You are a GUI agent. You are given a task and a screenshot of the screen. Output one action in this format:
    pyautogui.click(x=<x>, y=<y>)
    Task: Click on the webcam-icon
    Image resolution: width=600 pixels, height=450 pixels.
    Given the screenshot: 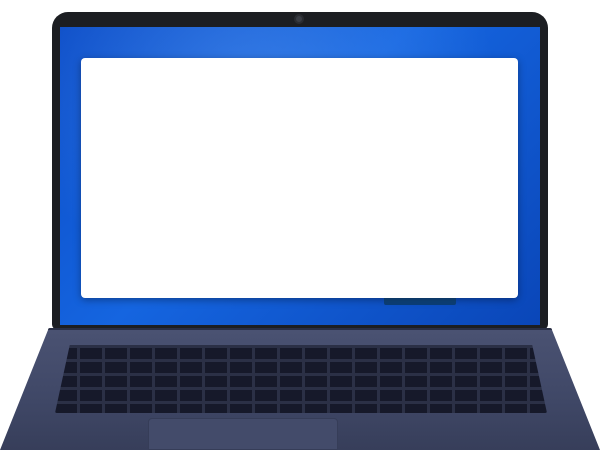 What is the action you would take?
    pyautogui.click(x=299, y=19)
    